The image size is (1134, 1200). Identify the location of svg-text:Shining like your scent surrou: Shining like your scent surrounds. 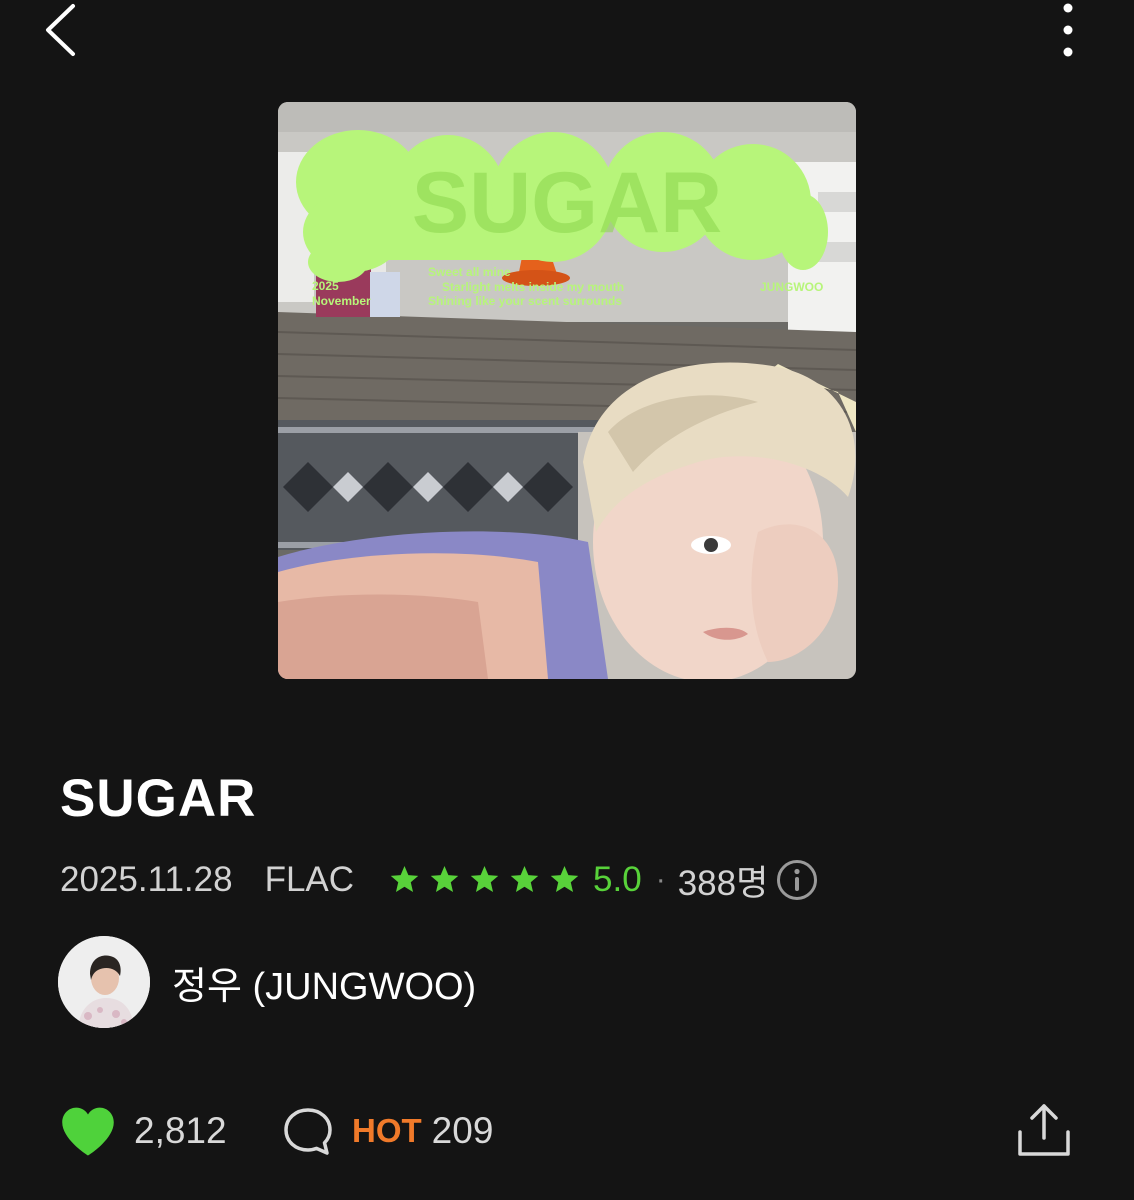
(525, 301).